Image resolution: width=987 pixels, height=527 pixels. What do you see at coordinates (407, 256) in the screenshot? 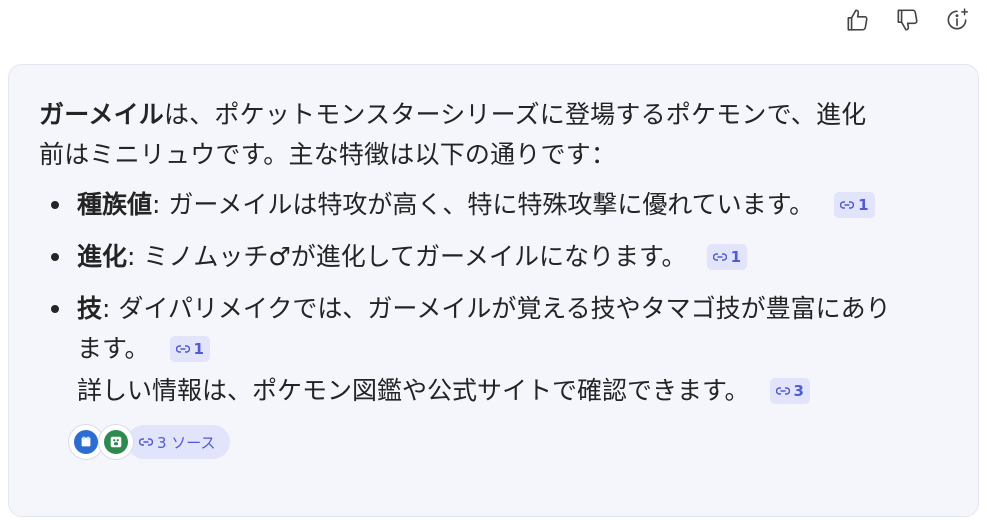
I see `bullet-text: : ミノムッチ♂が進化してガーメイルになります。` at bounding box center [407, 256].